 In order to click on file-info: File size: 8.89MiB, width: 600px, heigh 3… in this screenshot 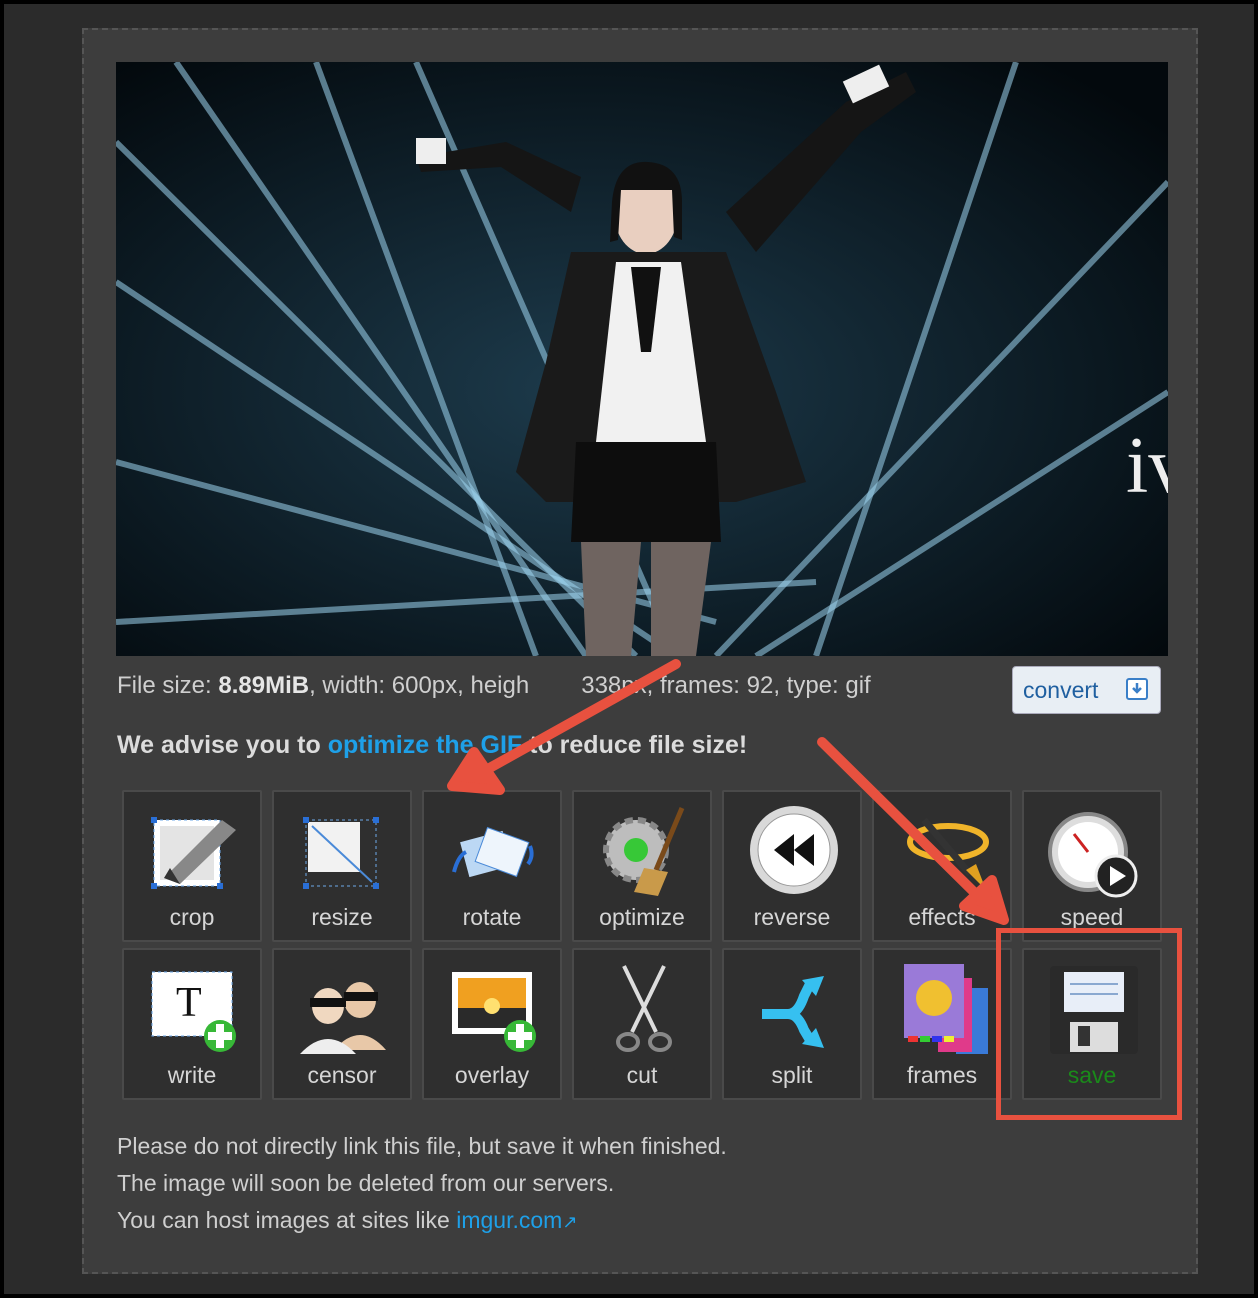, I will do `click(494, 685)`.